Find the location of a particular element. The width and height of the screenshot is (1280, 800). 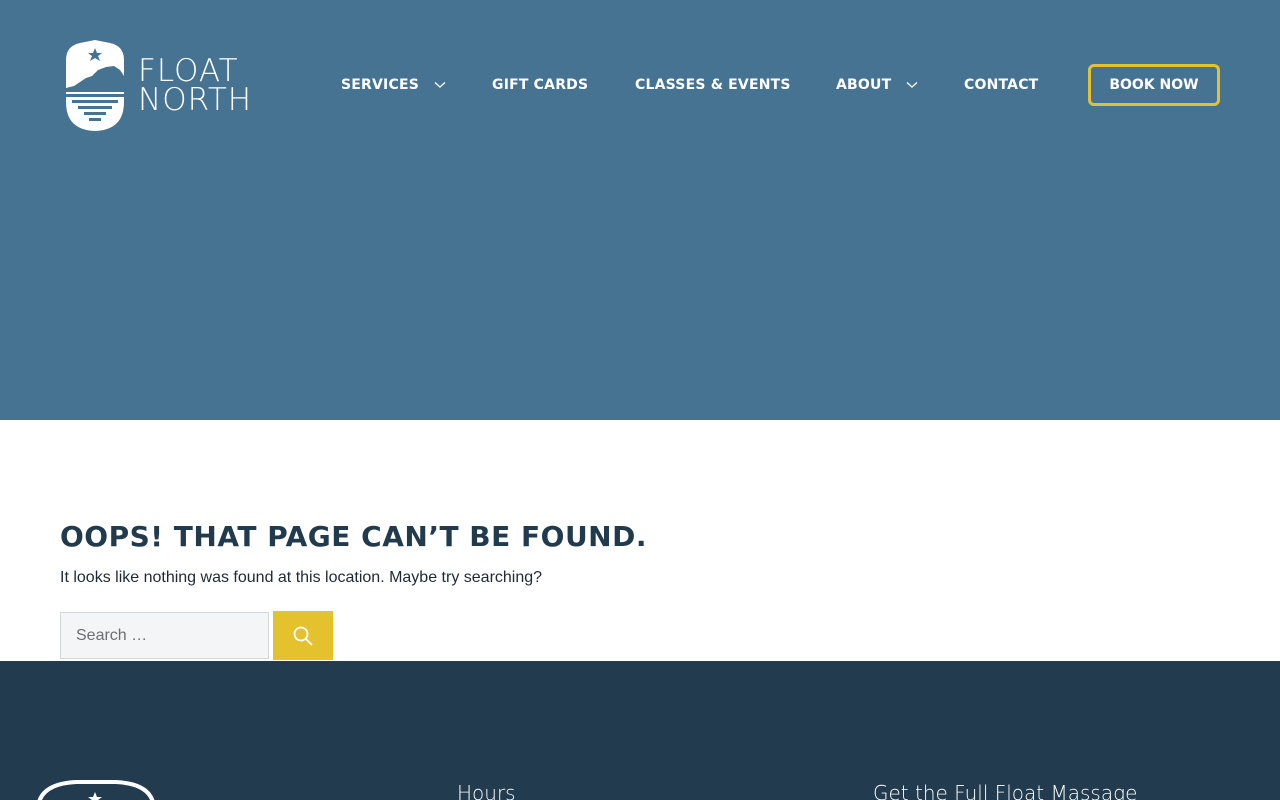

nav-item-services: SERVICES is located at coordinates (393, 85).